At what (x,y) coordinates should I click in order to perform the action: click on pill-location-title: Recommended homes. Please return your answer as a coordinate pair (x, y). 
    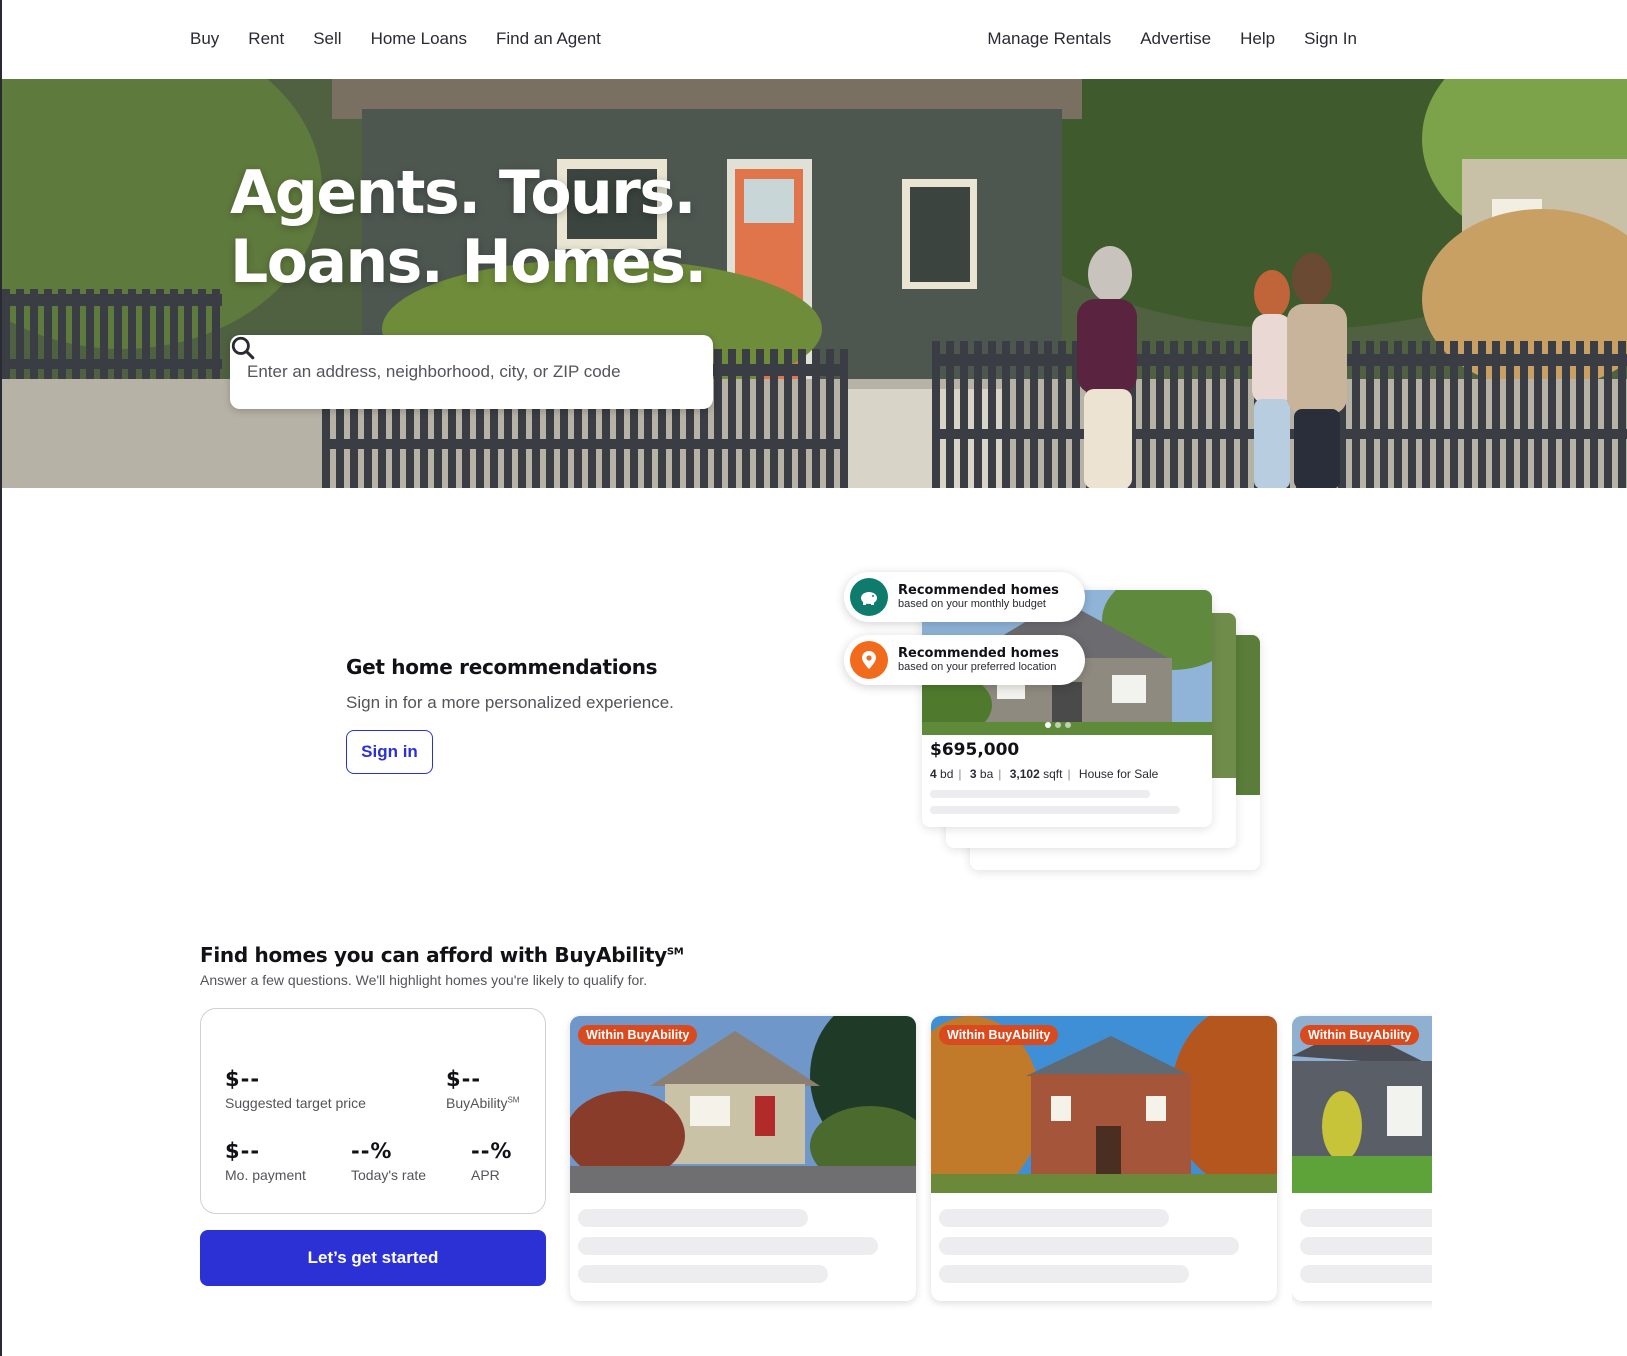
    Looking at the image, I should click on (978, 653).